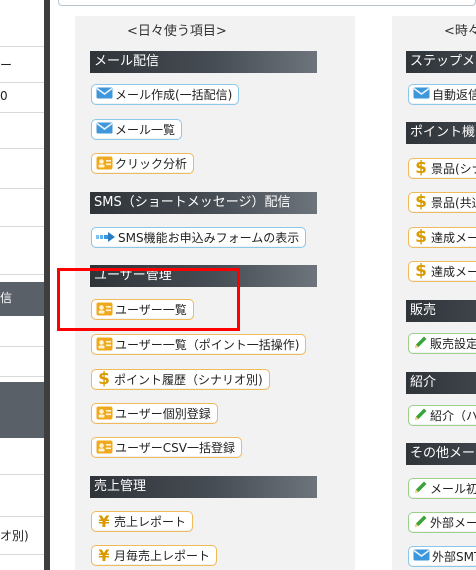 Image resolution: width=476 pixels, height=570 pixels. Describe the element at coordinates (454, 95) in the screenshot. I see `auto-reply-label: 自動返信` at that location.